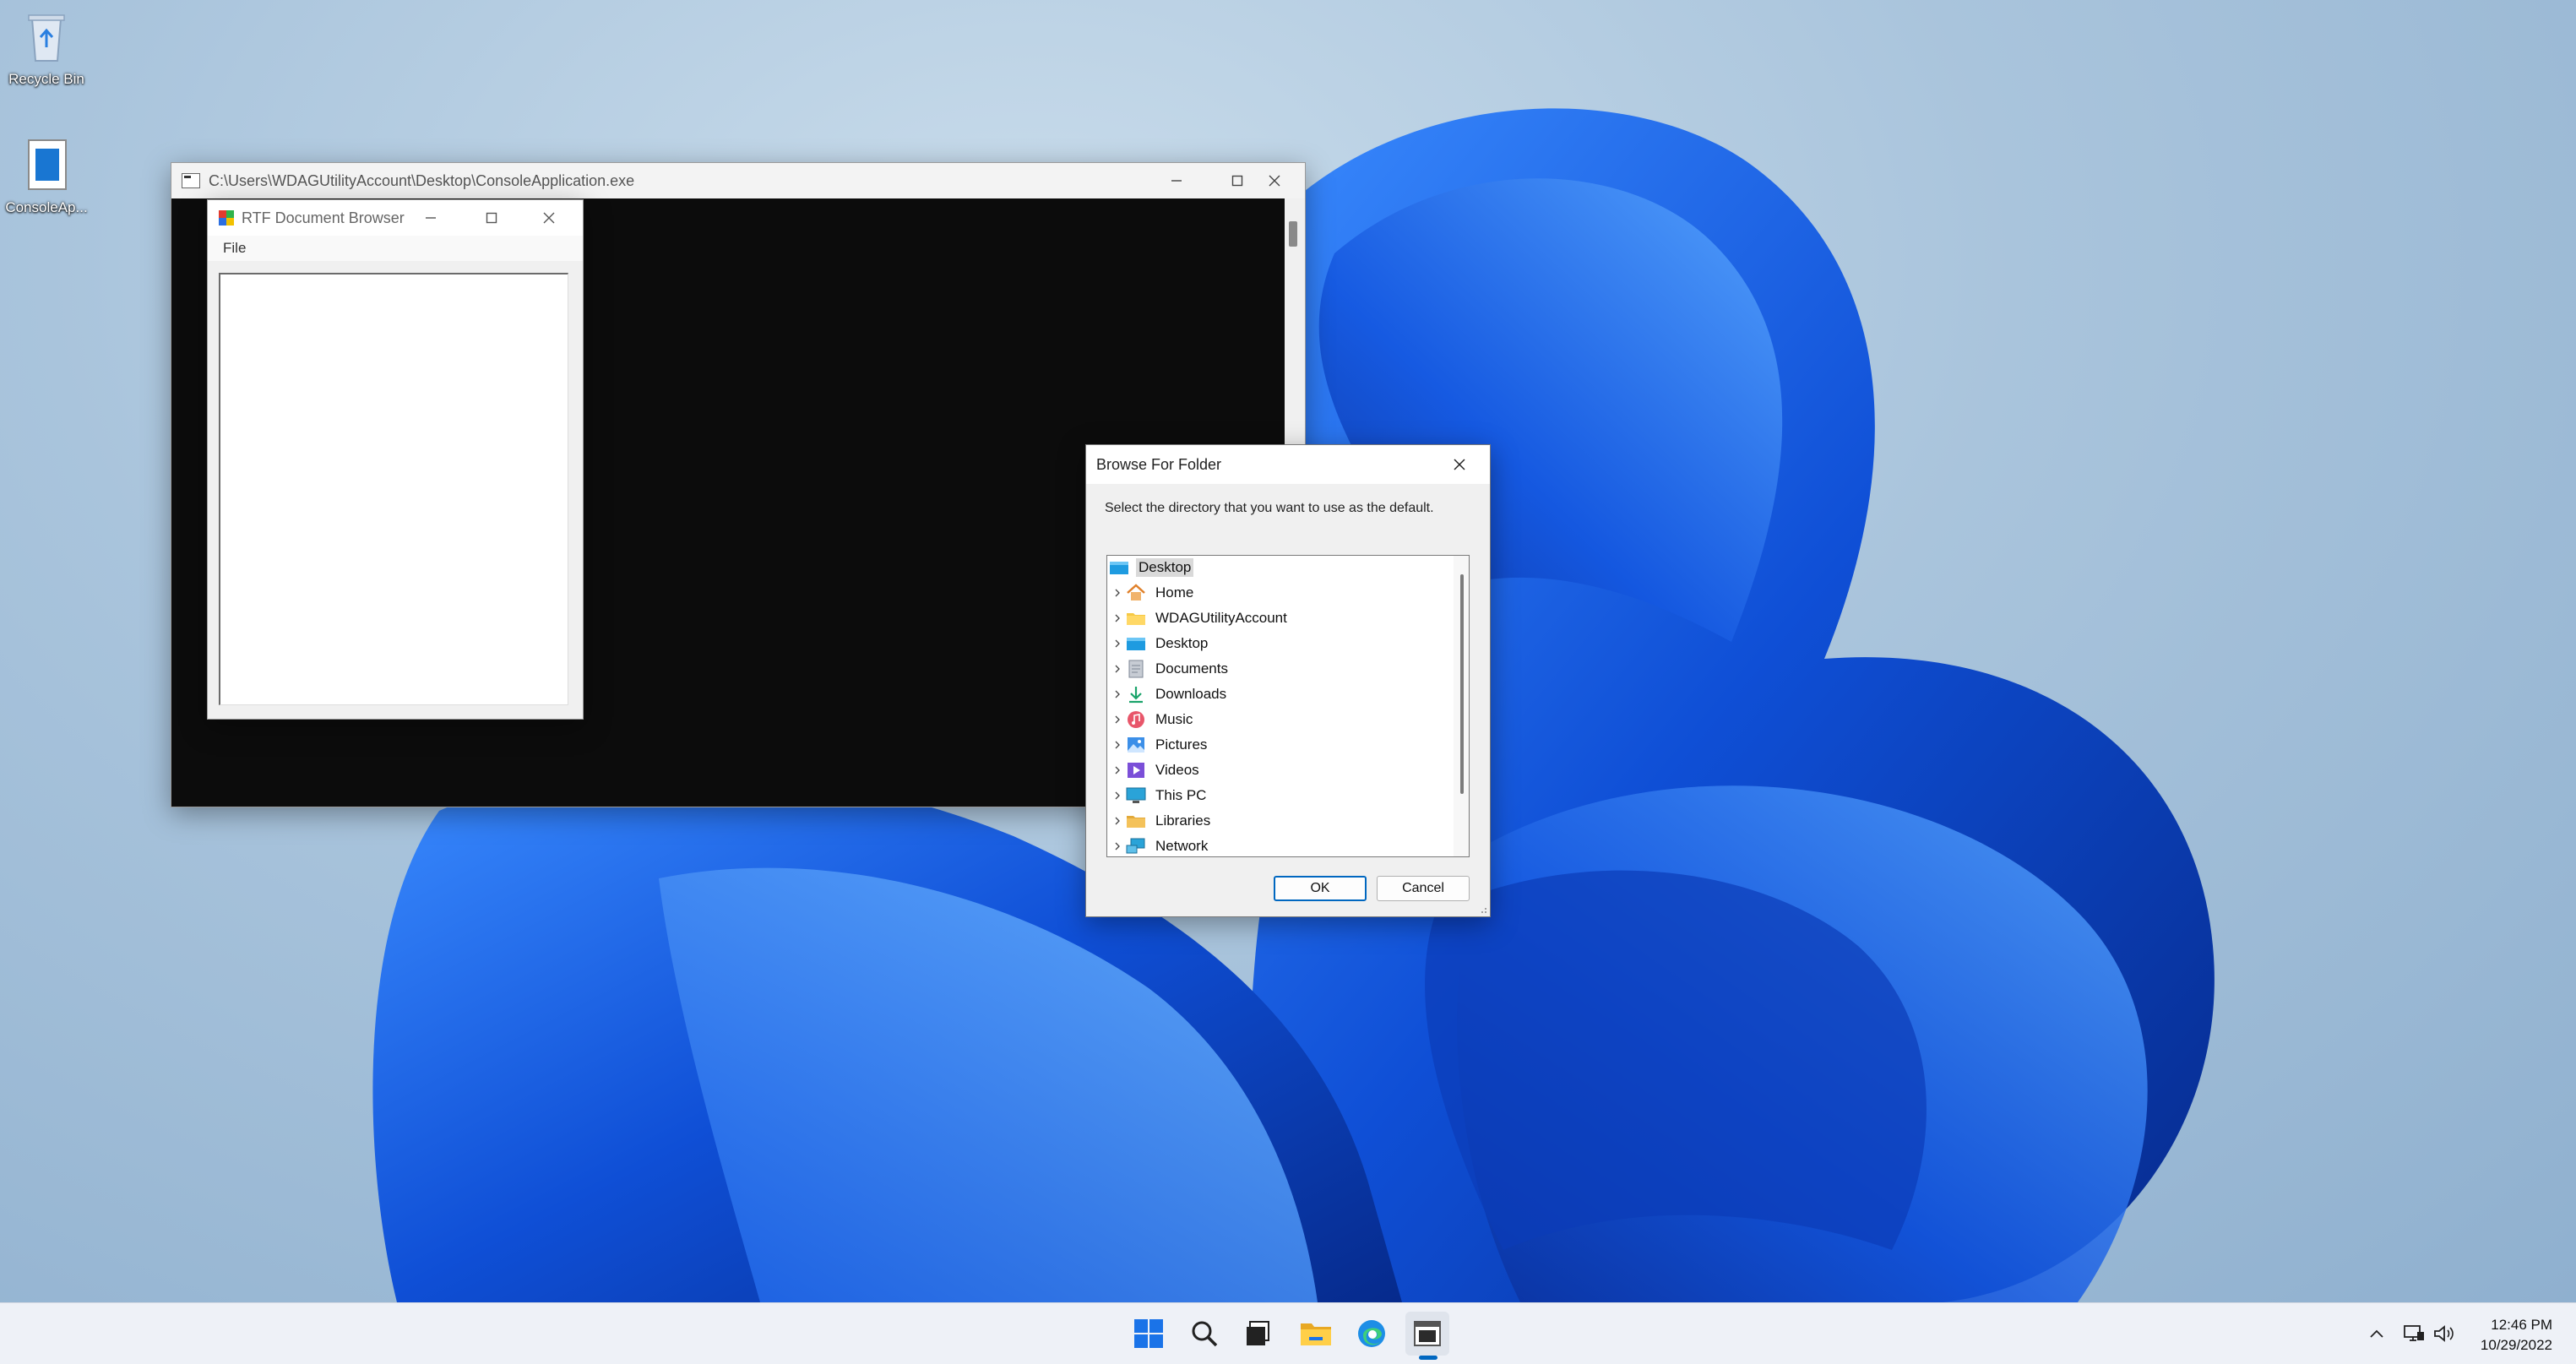 The width and height of the screenshot is (2576, 1364). I want to click on rtf-document-textbox, so click(393, 489).